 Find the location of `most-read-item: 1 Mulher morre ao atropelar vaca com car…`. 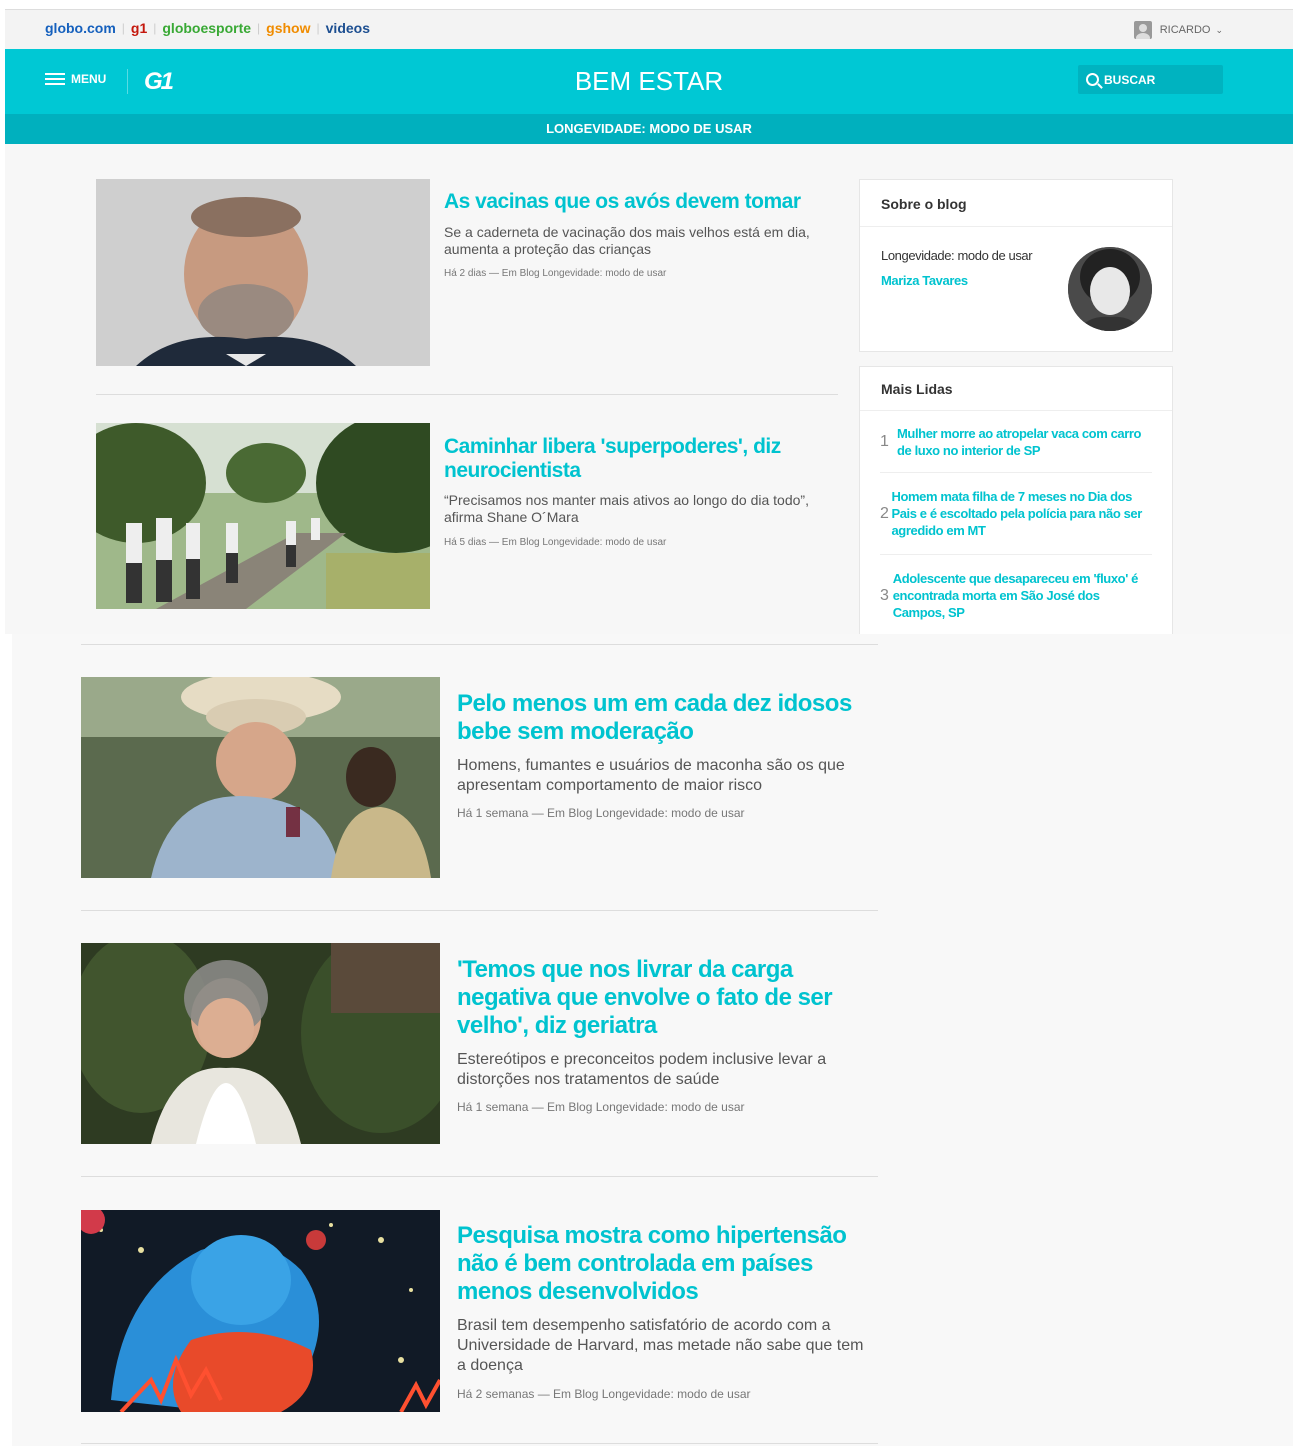

most-read-item: 1 Mulher morre ao atropelar vaca com car… is located at coordinates (1016, 442).